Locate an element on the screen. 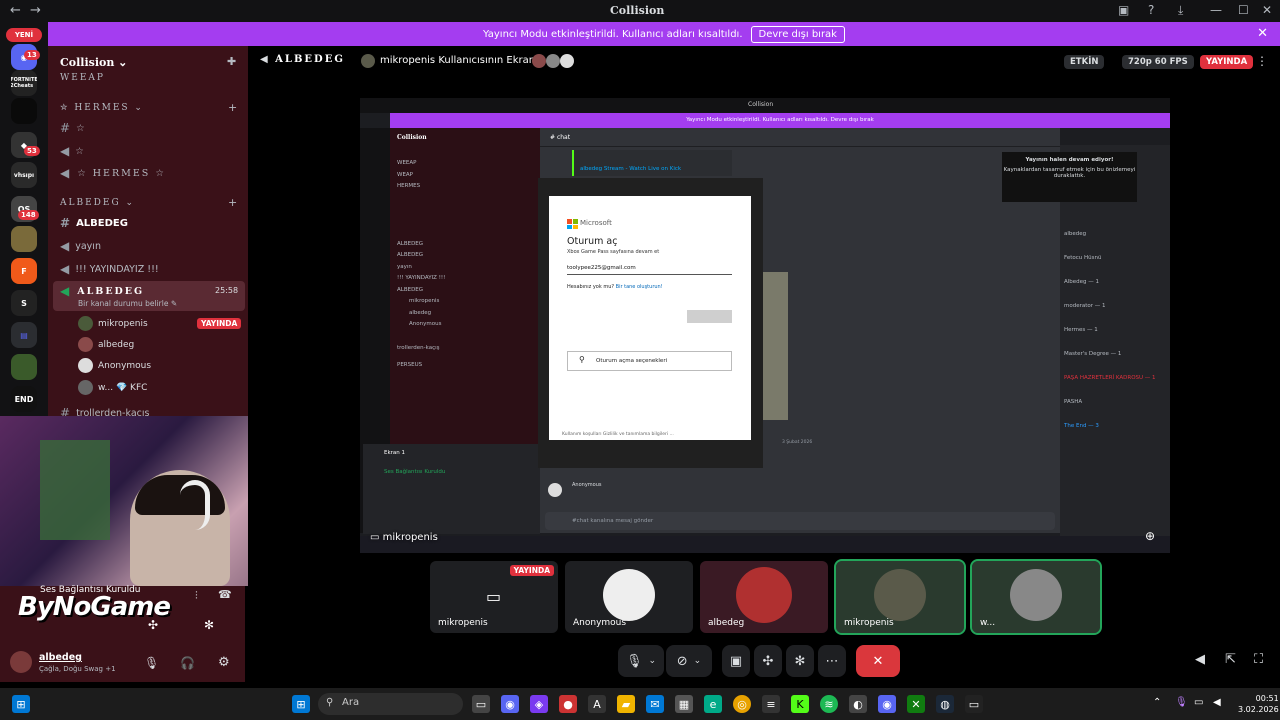  channel-label: ALBEDEG is located at coordinates (102, 223).